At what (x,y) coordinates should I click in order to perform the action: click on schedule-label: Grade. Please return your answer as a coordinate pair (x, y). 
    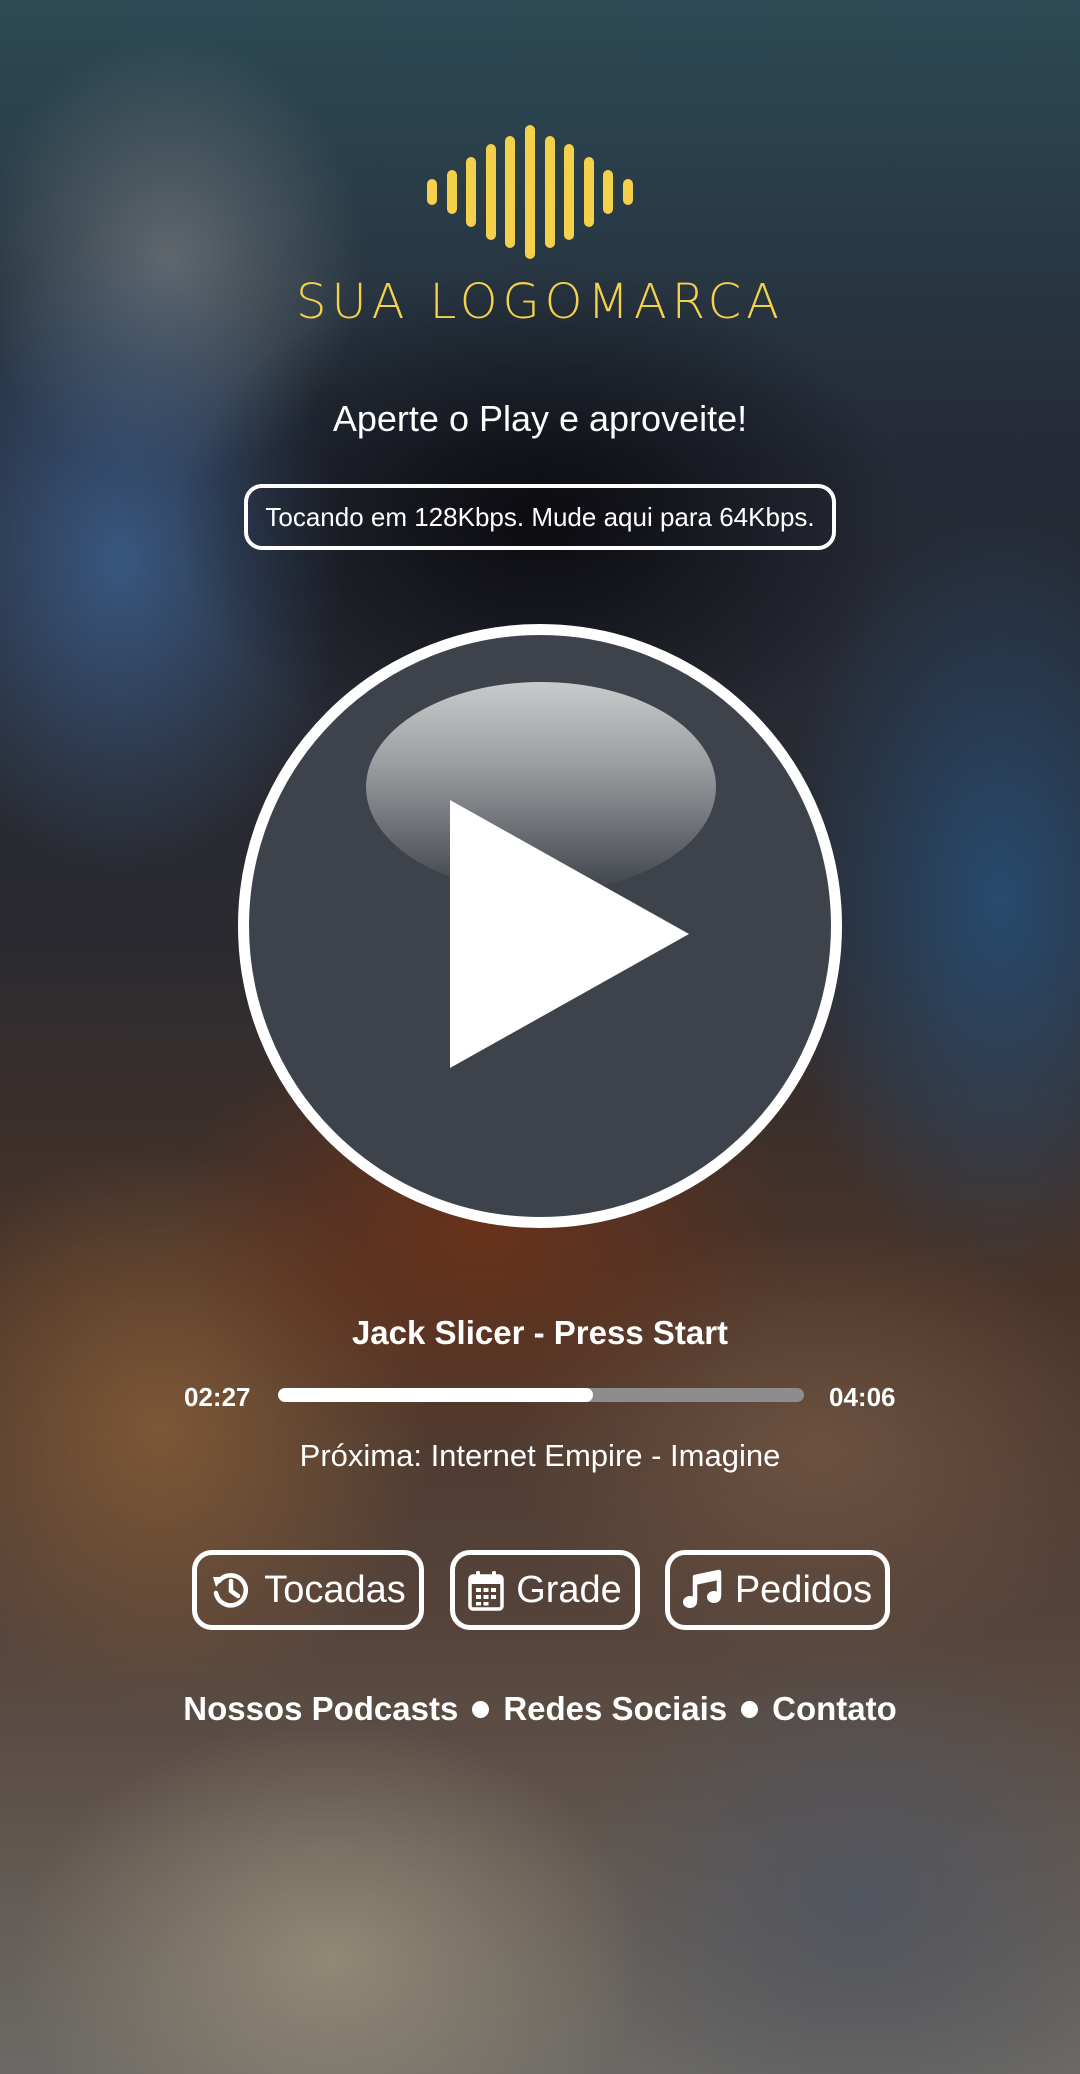
    Looking at the image, I should click on (569, 1589).